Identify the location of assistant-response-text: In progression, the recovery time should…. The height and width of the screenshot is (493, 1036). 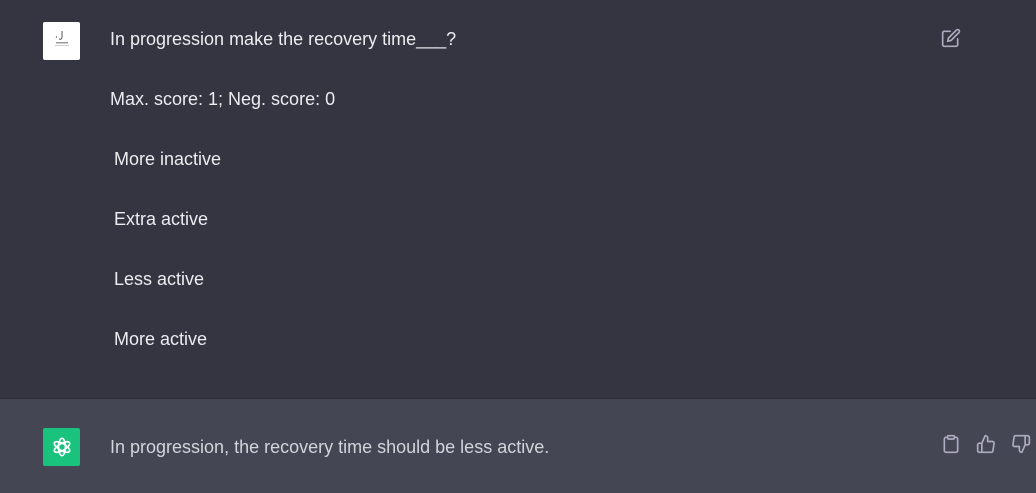
(330, 447).